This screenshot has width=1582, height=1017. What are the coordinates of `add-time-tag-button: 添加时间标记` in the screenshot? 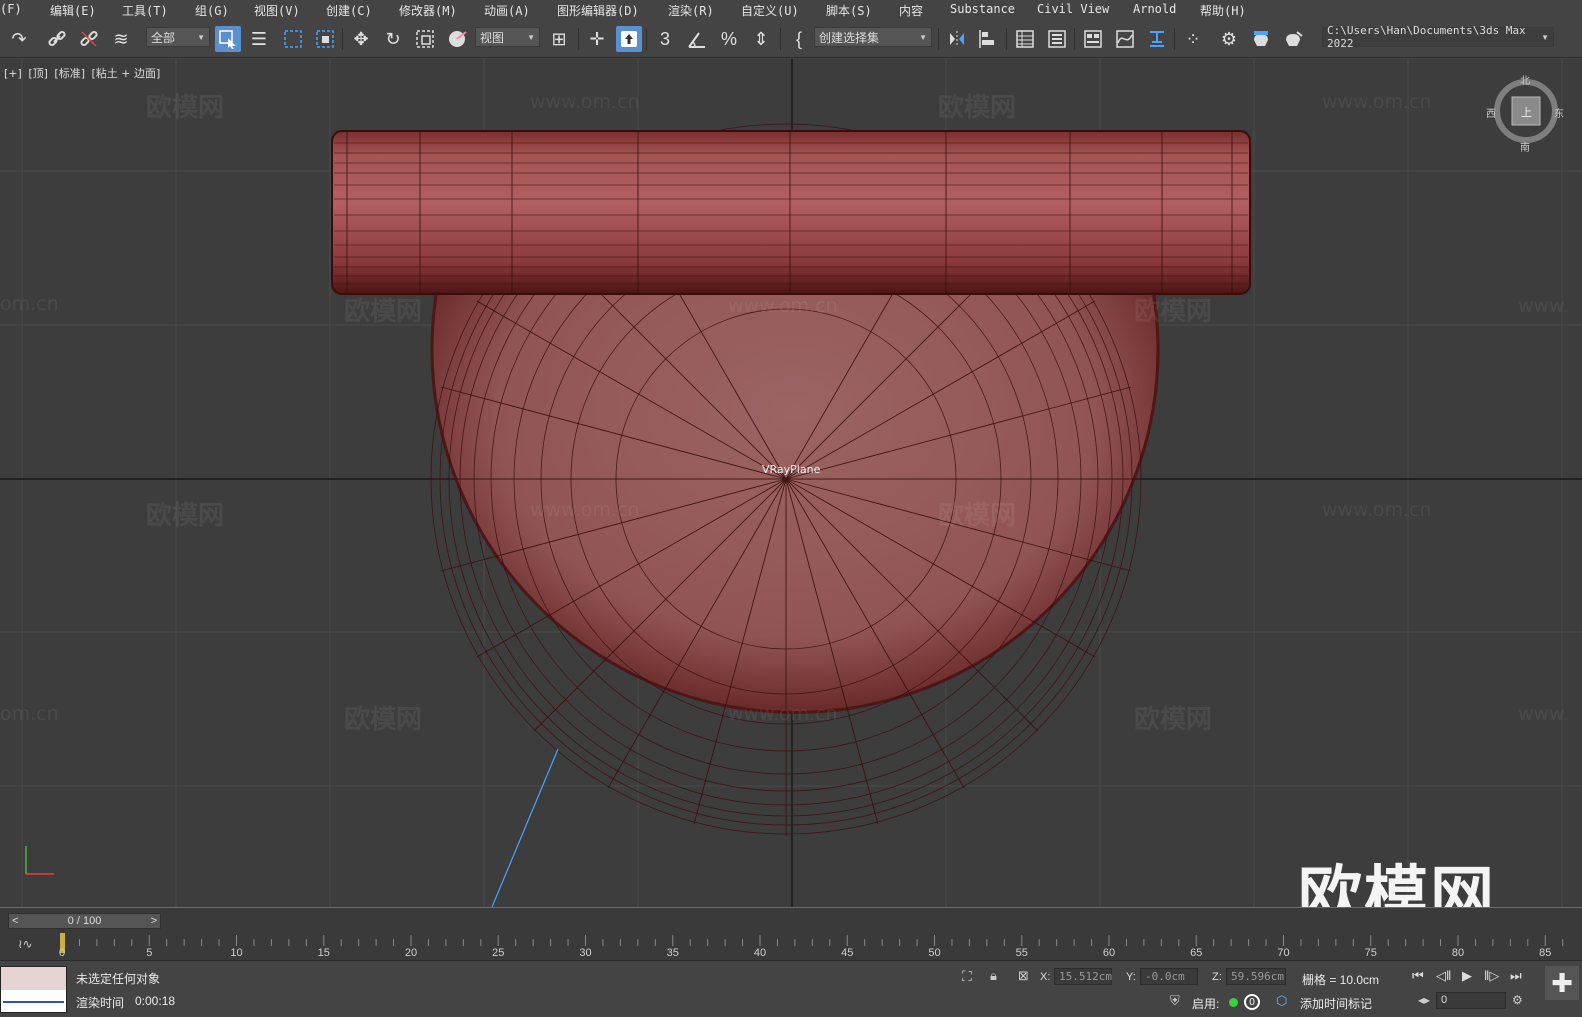 It's located at (1336, 1003).